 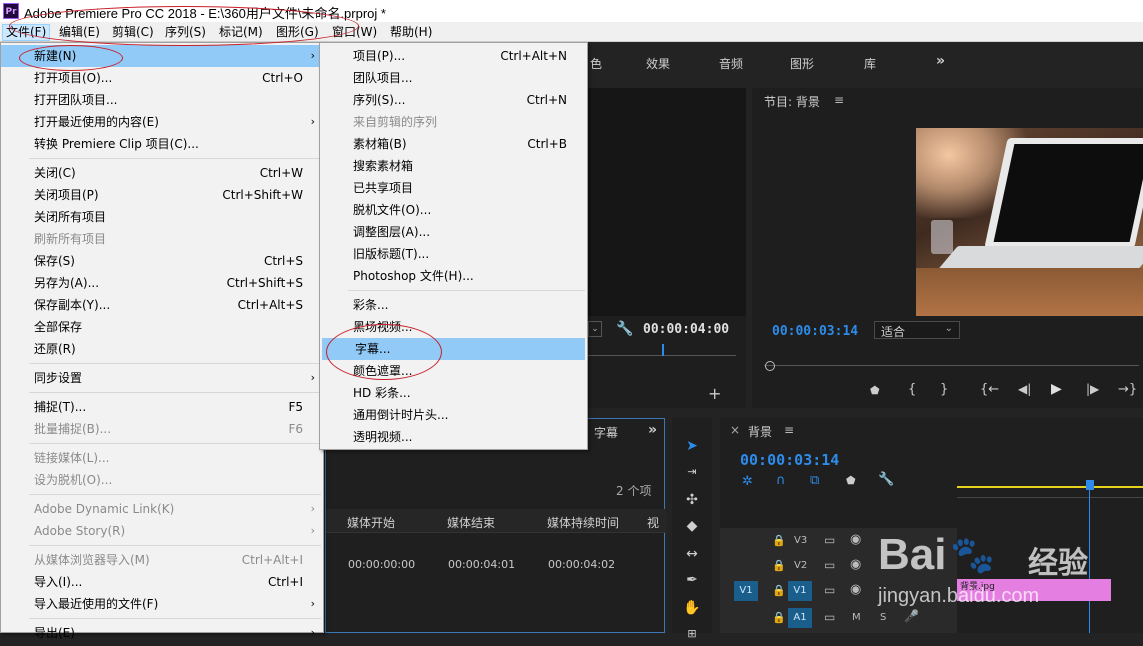 I want to click on menu-help: 帮助(H), so click(x=411, y=32).